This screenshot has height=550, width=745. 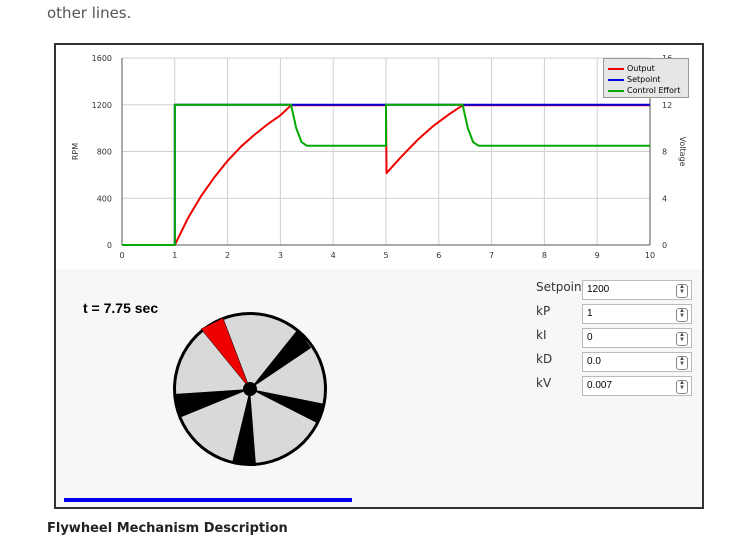 I want to click on x-tick-label: 1, so click(x=174, y=255).